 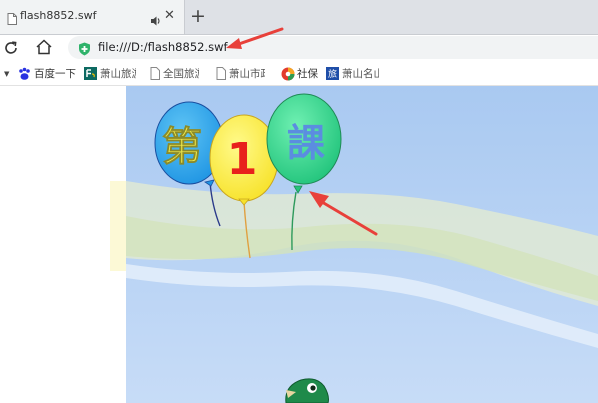 I want to click on bookmark-xiaoshan-mountain: 旅 萧山名山, so click(x=357, y=74).